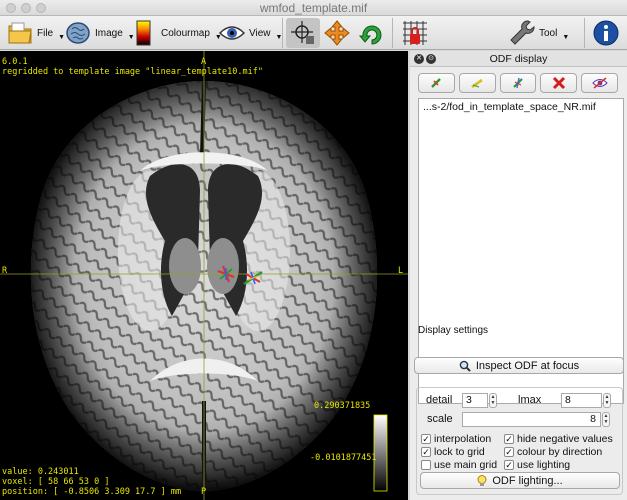 The width and height of the screenshot is (627, 500). What do you see at coordinates (475, 400) in the screenshot?
I see `detail-spinbox: 3` at bounding box center [475, 400].